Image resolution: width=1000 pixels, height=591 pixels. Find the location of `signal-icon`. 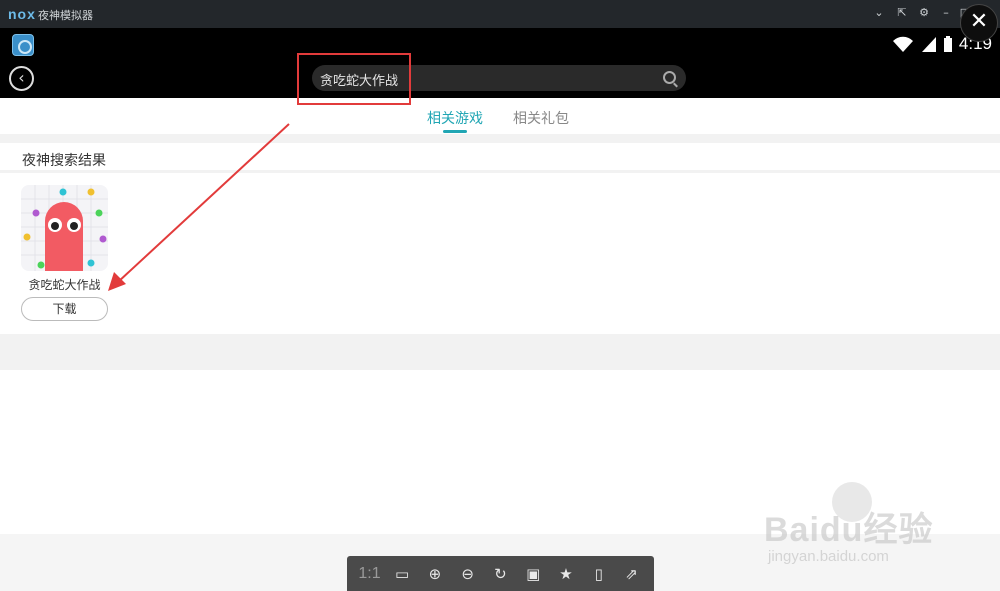

signal-icon is located at coordinates (928, 44).